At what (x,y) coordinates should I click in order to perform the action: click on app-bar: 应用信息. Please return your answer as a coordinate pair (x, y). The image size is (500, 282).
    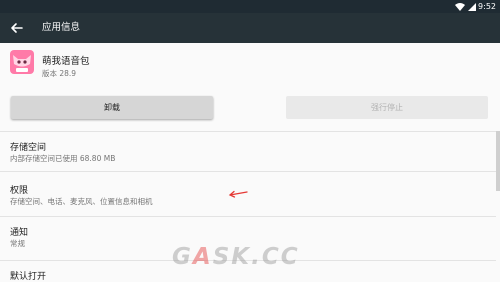
    Looking at the image, I should click on (250, 28).